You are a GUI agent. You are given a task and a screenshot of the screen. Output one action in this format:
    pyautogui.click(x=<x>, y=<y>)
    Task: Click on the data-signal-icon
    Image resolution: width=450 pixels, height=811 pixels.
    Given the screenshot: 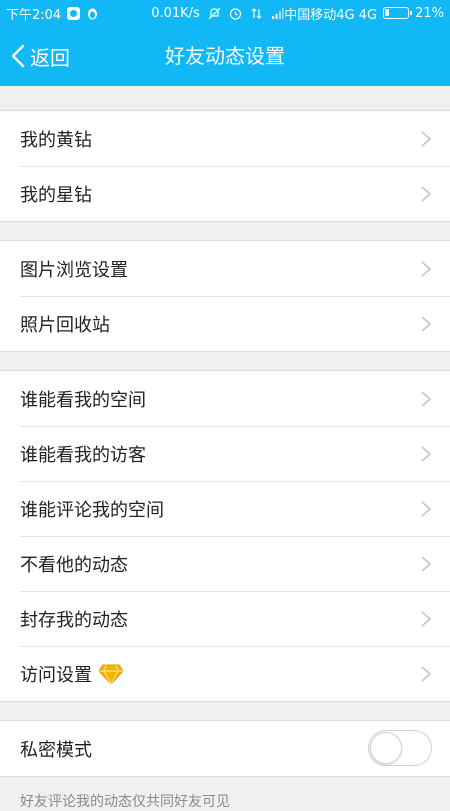 What is the action you would take?
    pyautogui.click(x=256, y=13)
    